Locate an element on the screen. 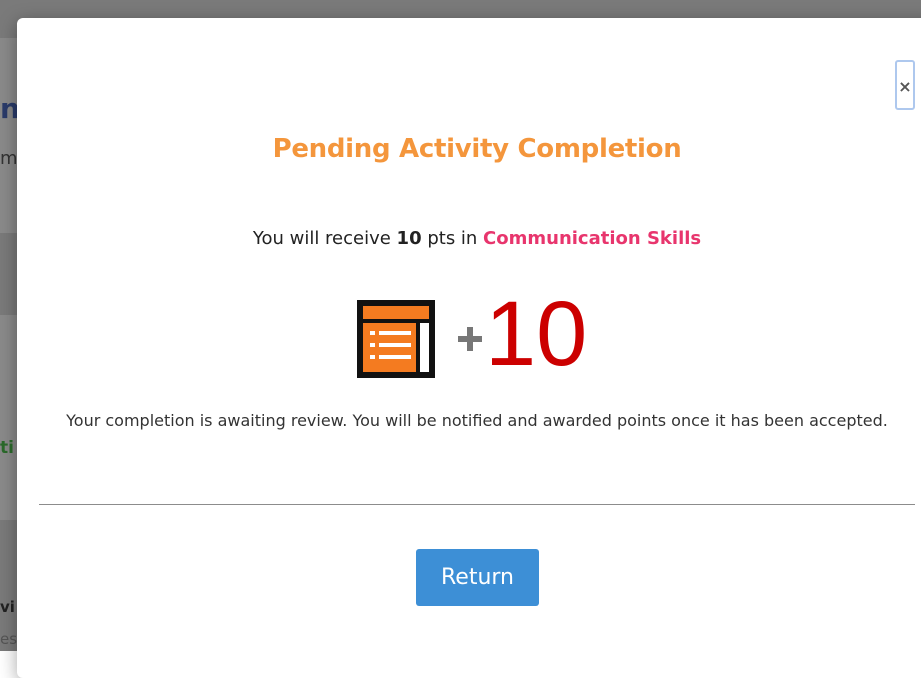 The width and height of the screenshot is (921, 678). points-summary-prefix: You will receive is located at coordinates (324, 238).